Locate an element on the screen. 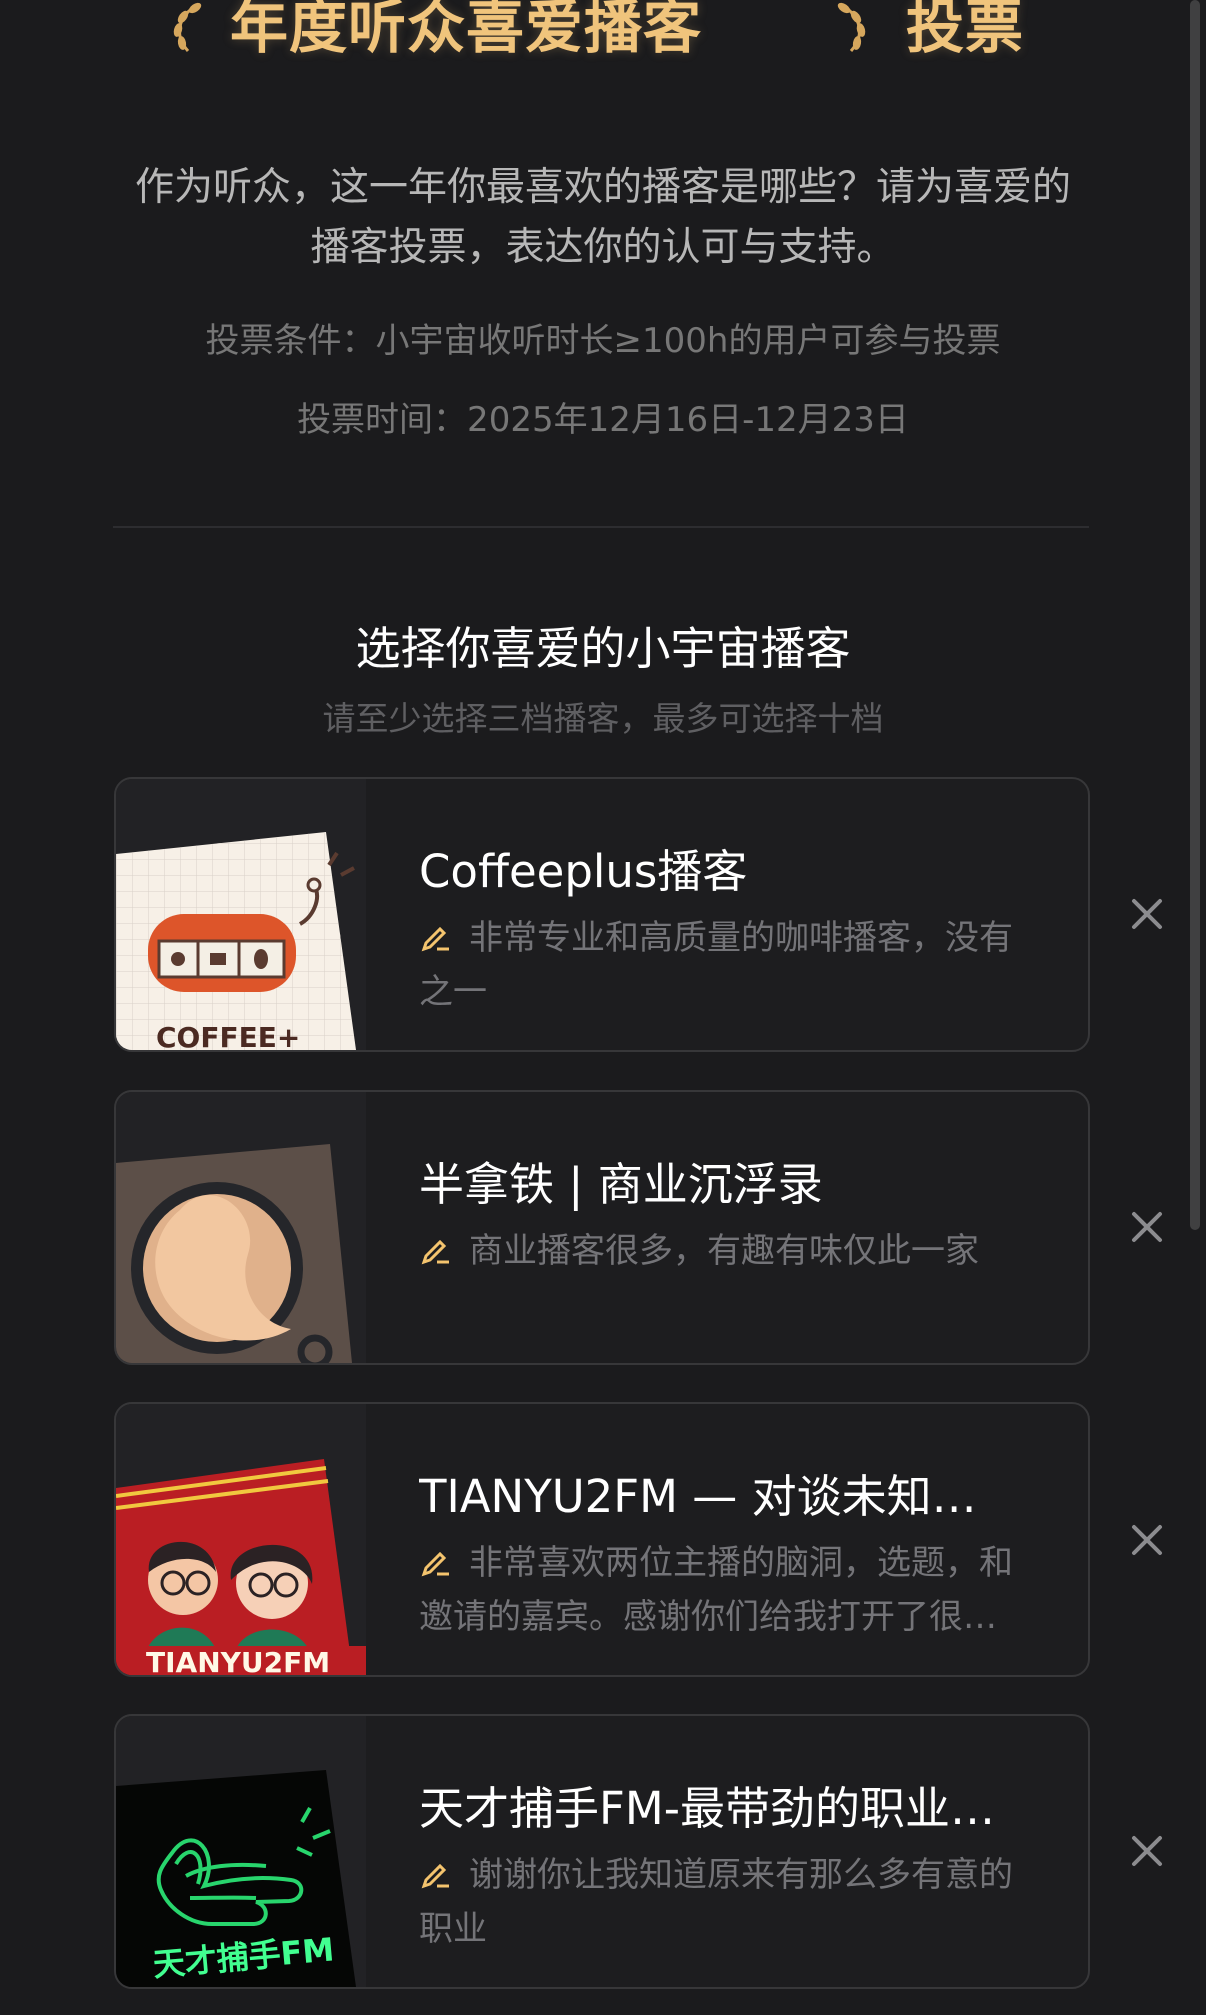 The width and height of the screenshot is (1206, 2015). laurel-left-icon is located at coordinates (187, 27).